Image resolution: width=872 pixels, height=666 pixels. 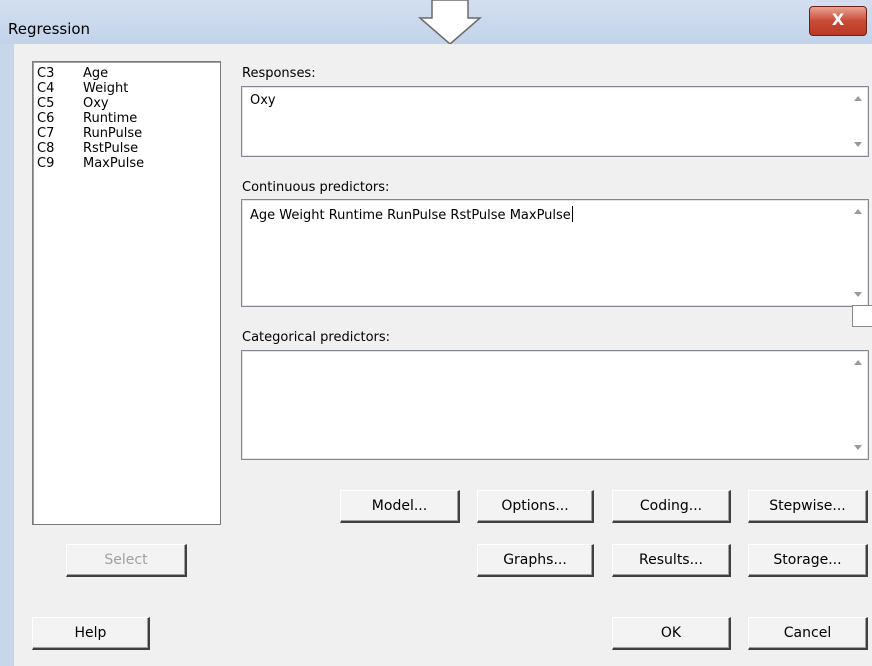 I want to click on help-button: Help, so click(x=91, y=633).